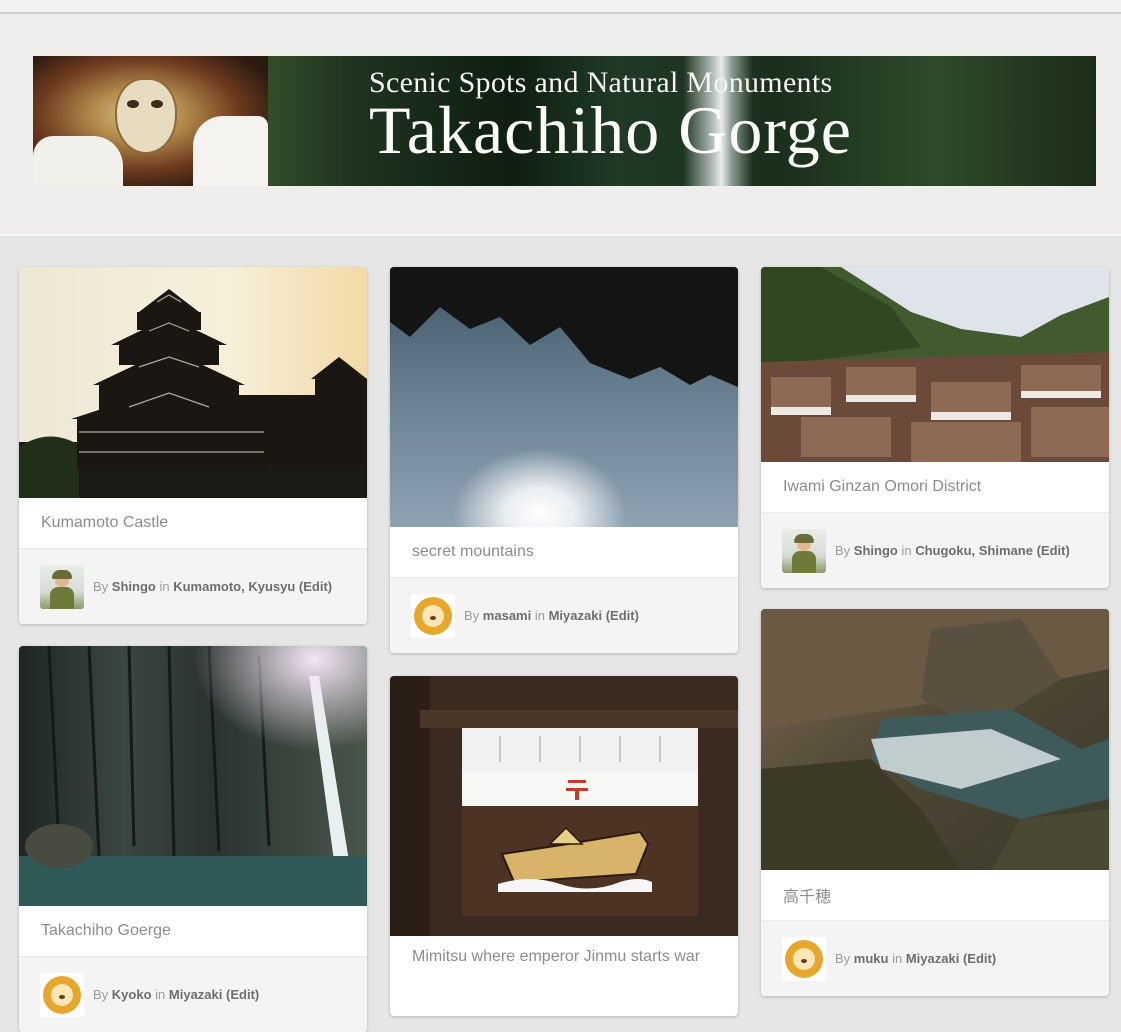 This screenshot has width=1121, height=1032. Describe the element at coordinates (560, 7) in the screenshot. I see `top-bar` at that location.